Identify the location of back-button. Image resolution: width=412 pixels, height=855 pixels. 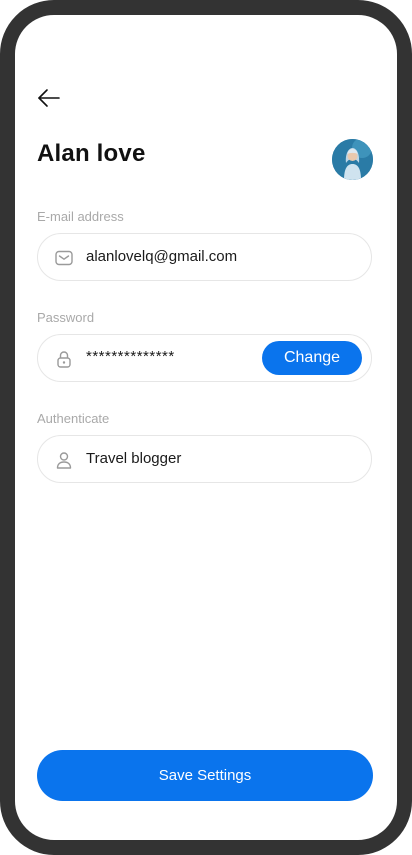
(50, 98).